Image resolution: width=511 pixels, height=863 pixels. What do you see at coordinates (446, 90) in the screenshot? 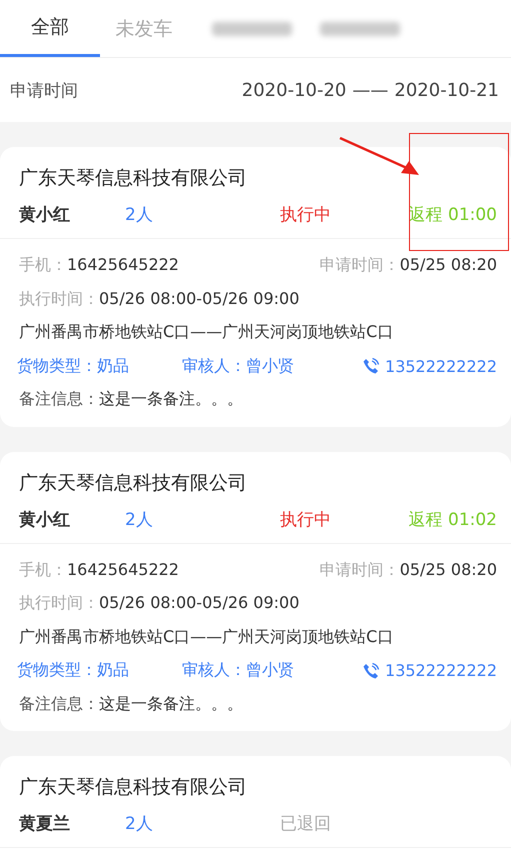
I see `end-date: 2020-10-21` at bounding box center [446, 90].